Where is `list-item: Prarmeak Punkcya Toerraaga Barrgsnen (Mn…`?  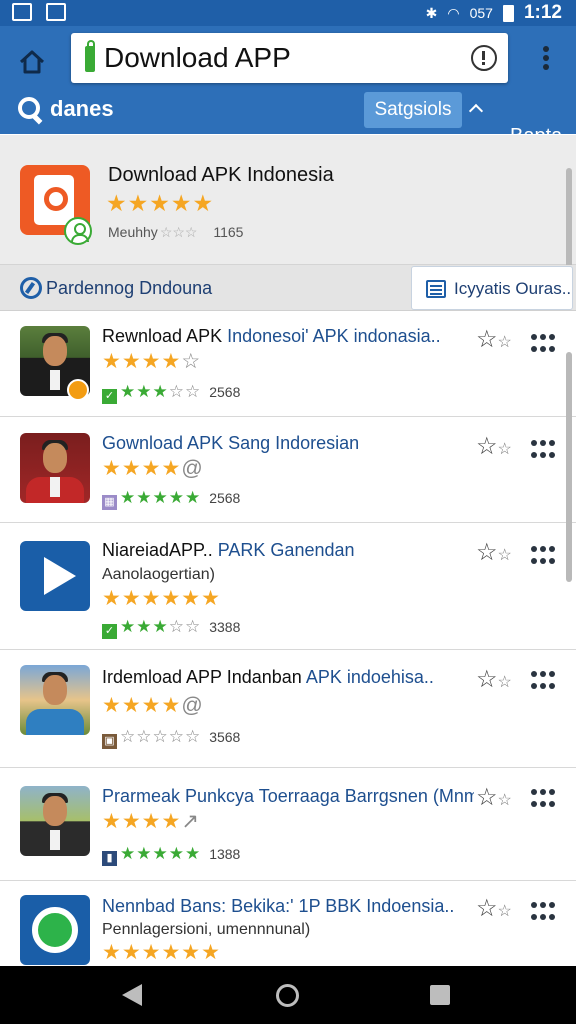
list-item: Prarmeak Punkcya Toerraaga Barrgsnen (Mn… is located at coordinates (288, 825).